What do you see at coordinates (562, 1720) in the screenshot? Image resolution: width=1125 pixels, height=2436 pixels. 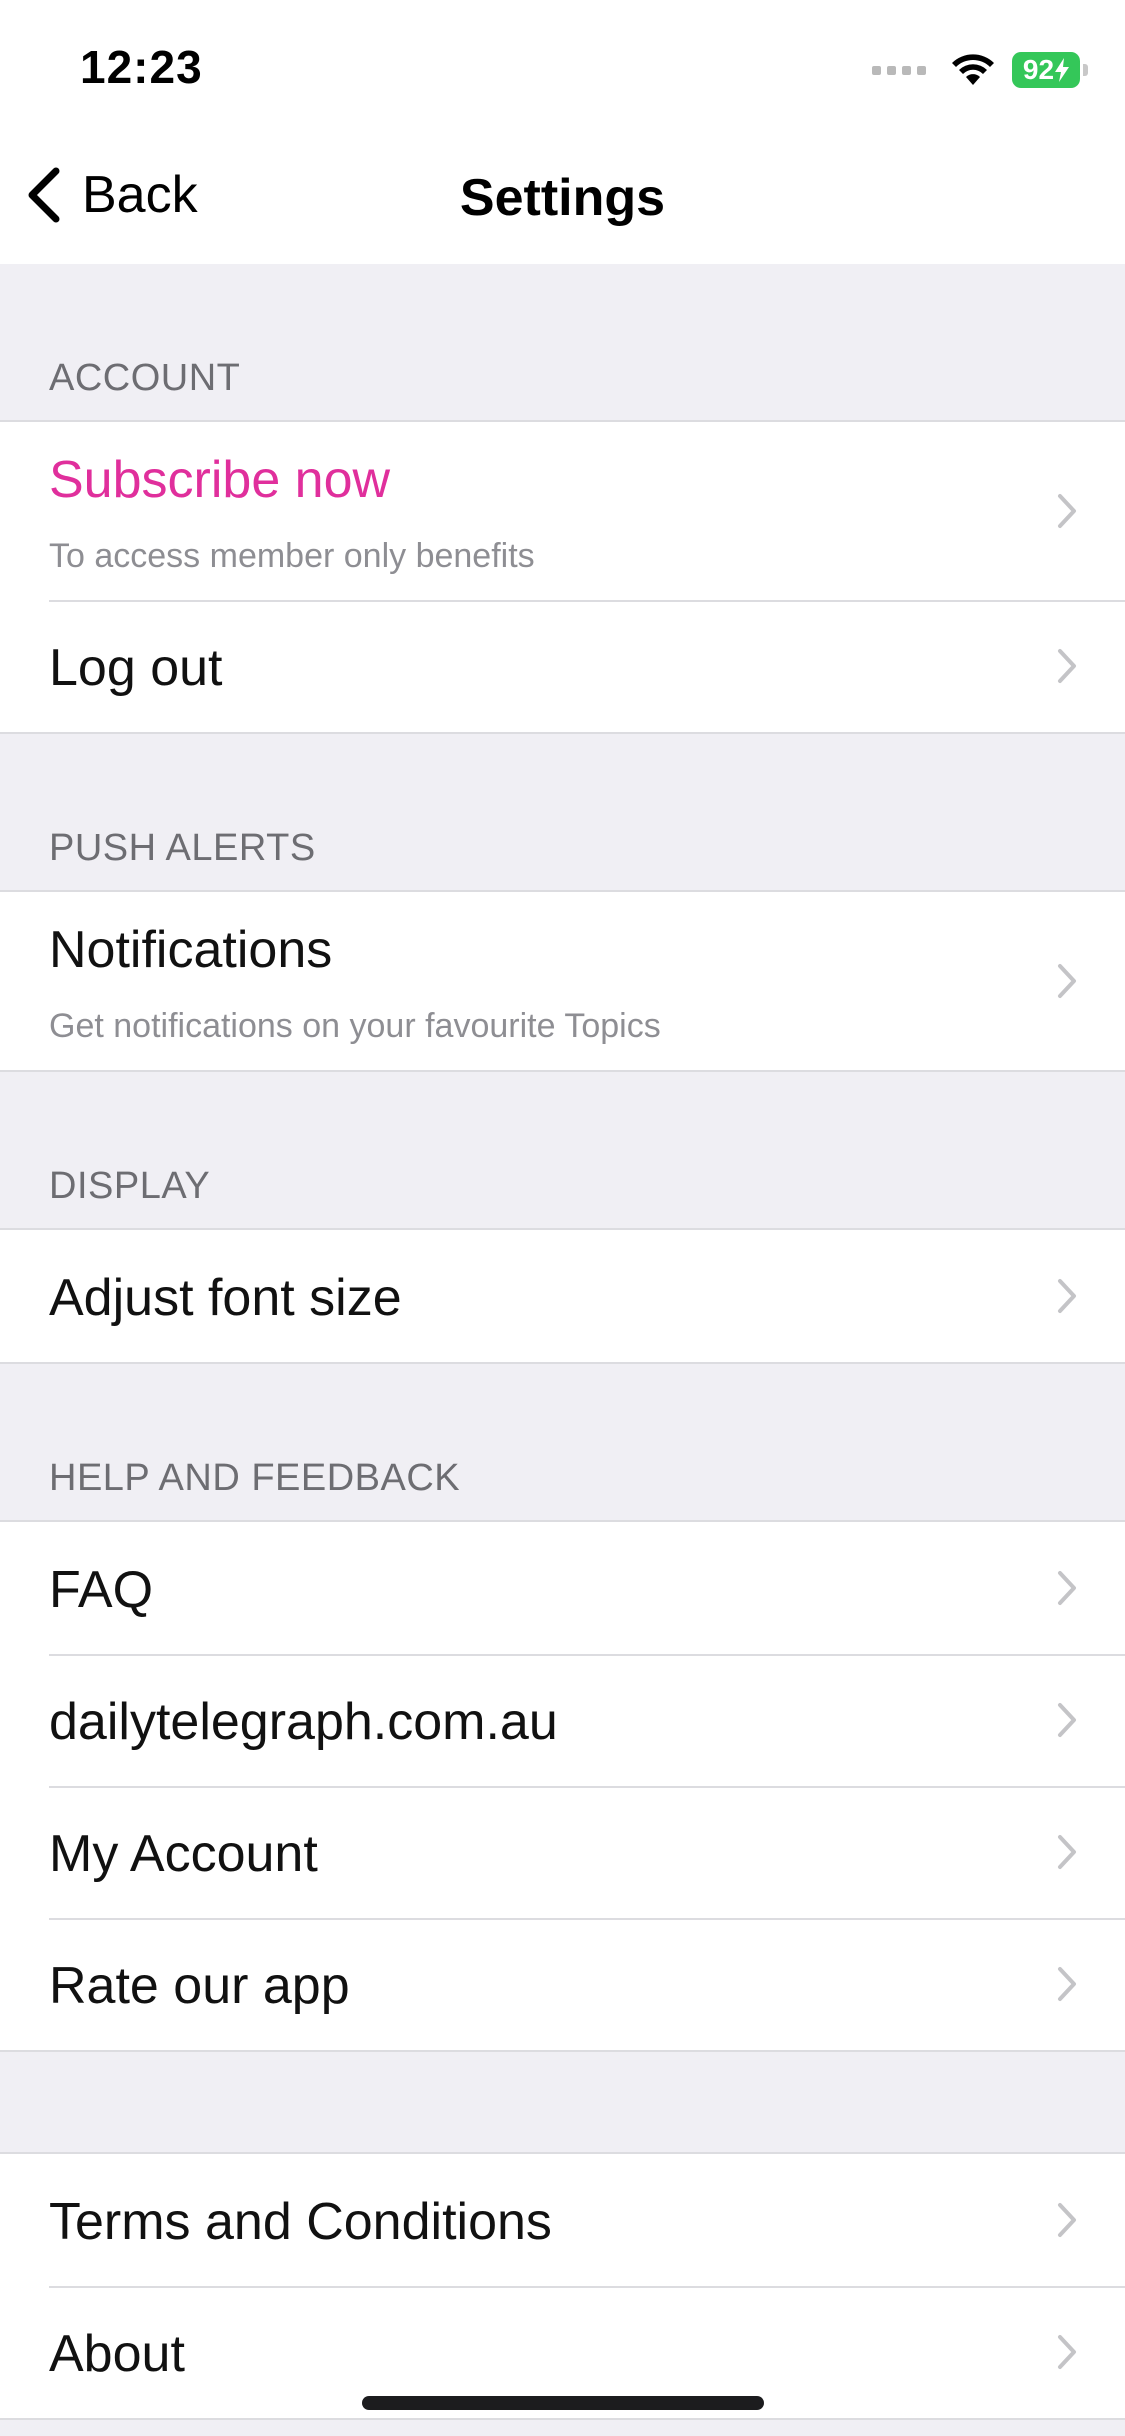 I see `website-row: dailytelegraph.com.au` at bounding box center [562, 1720].